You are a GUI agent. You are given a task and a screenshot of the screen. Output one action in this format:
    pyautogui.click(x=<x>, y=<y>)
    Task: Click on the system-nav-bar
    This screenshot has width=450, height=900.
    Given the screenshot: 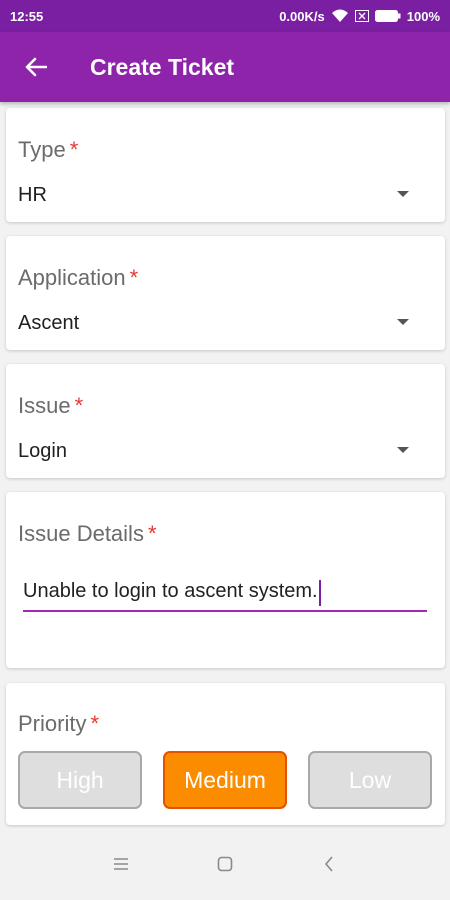 What is the action you would take?
    pyautogui.click(x=225, y=864)
    